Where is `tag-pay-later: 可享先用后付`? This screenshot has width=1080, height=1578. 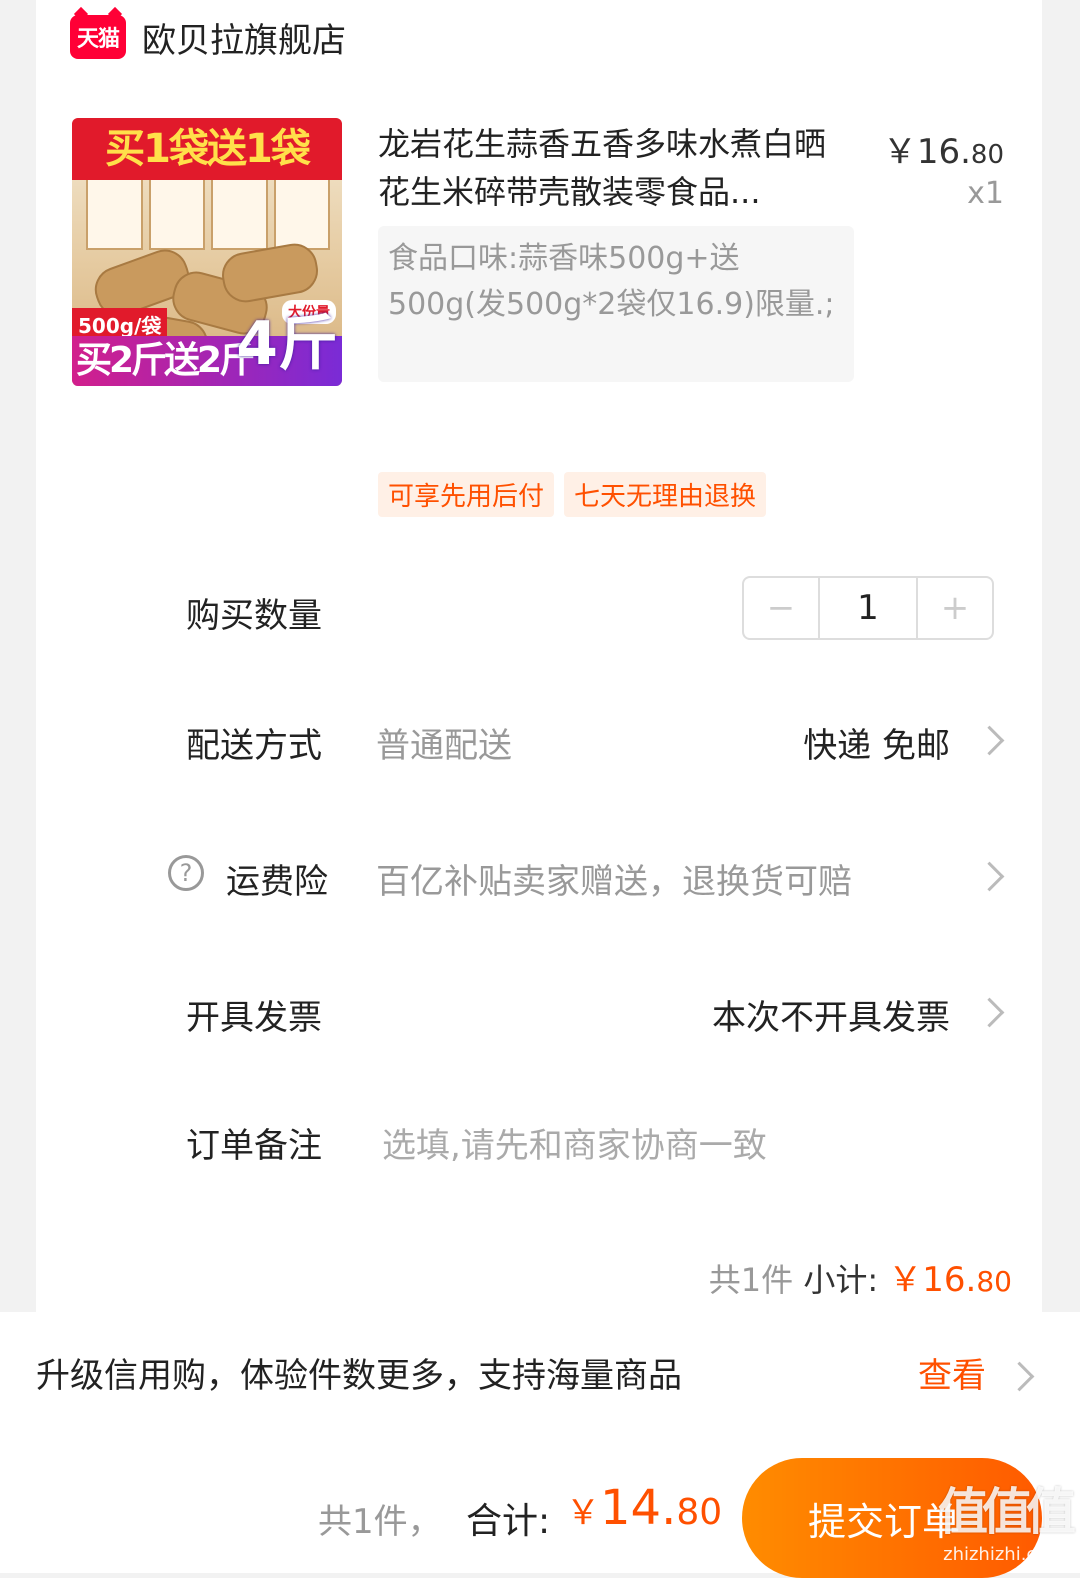 tag-pay-later: 可享先用后付 is located at coordinates (466, 494).